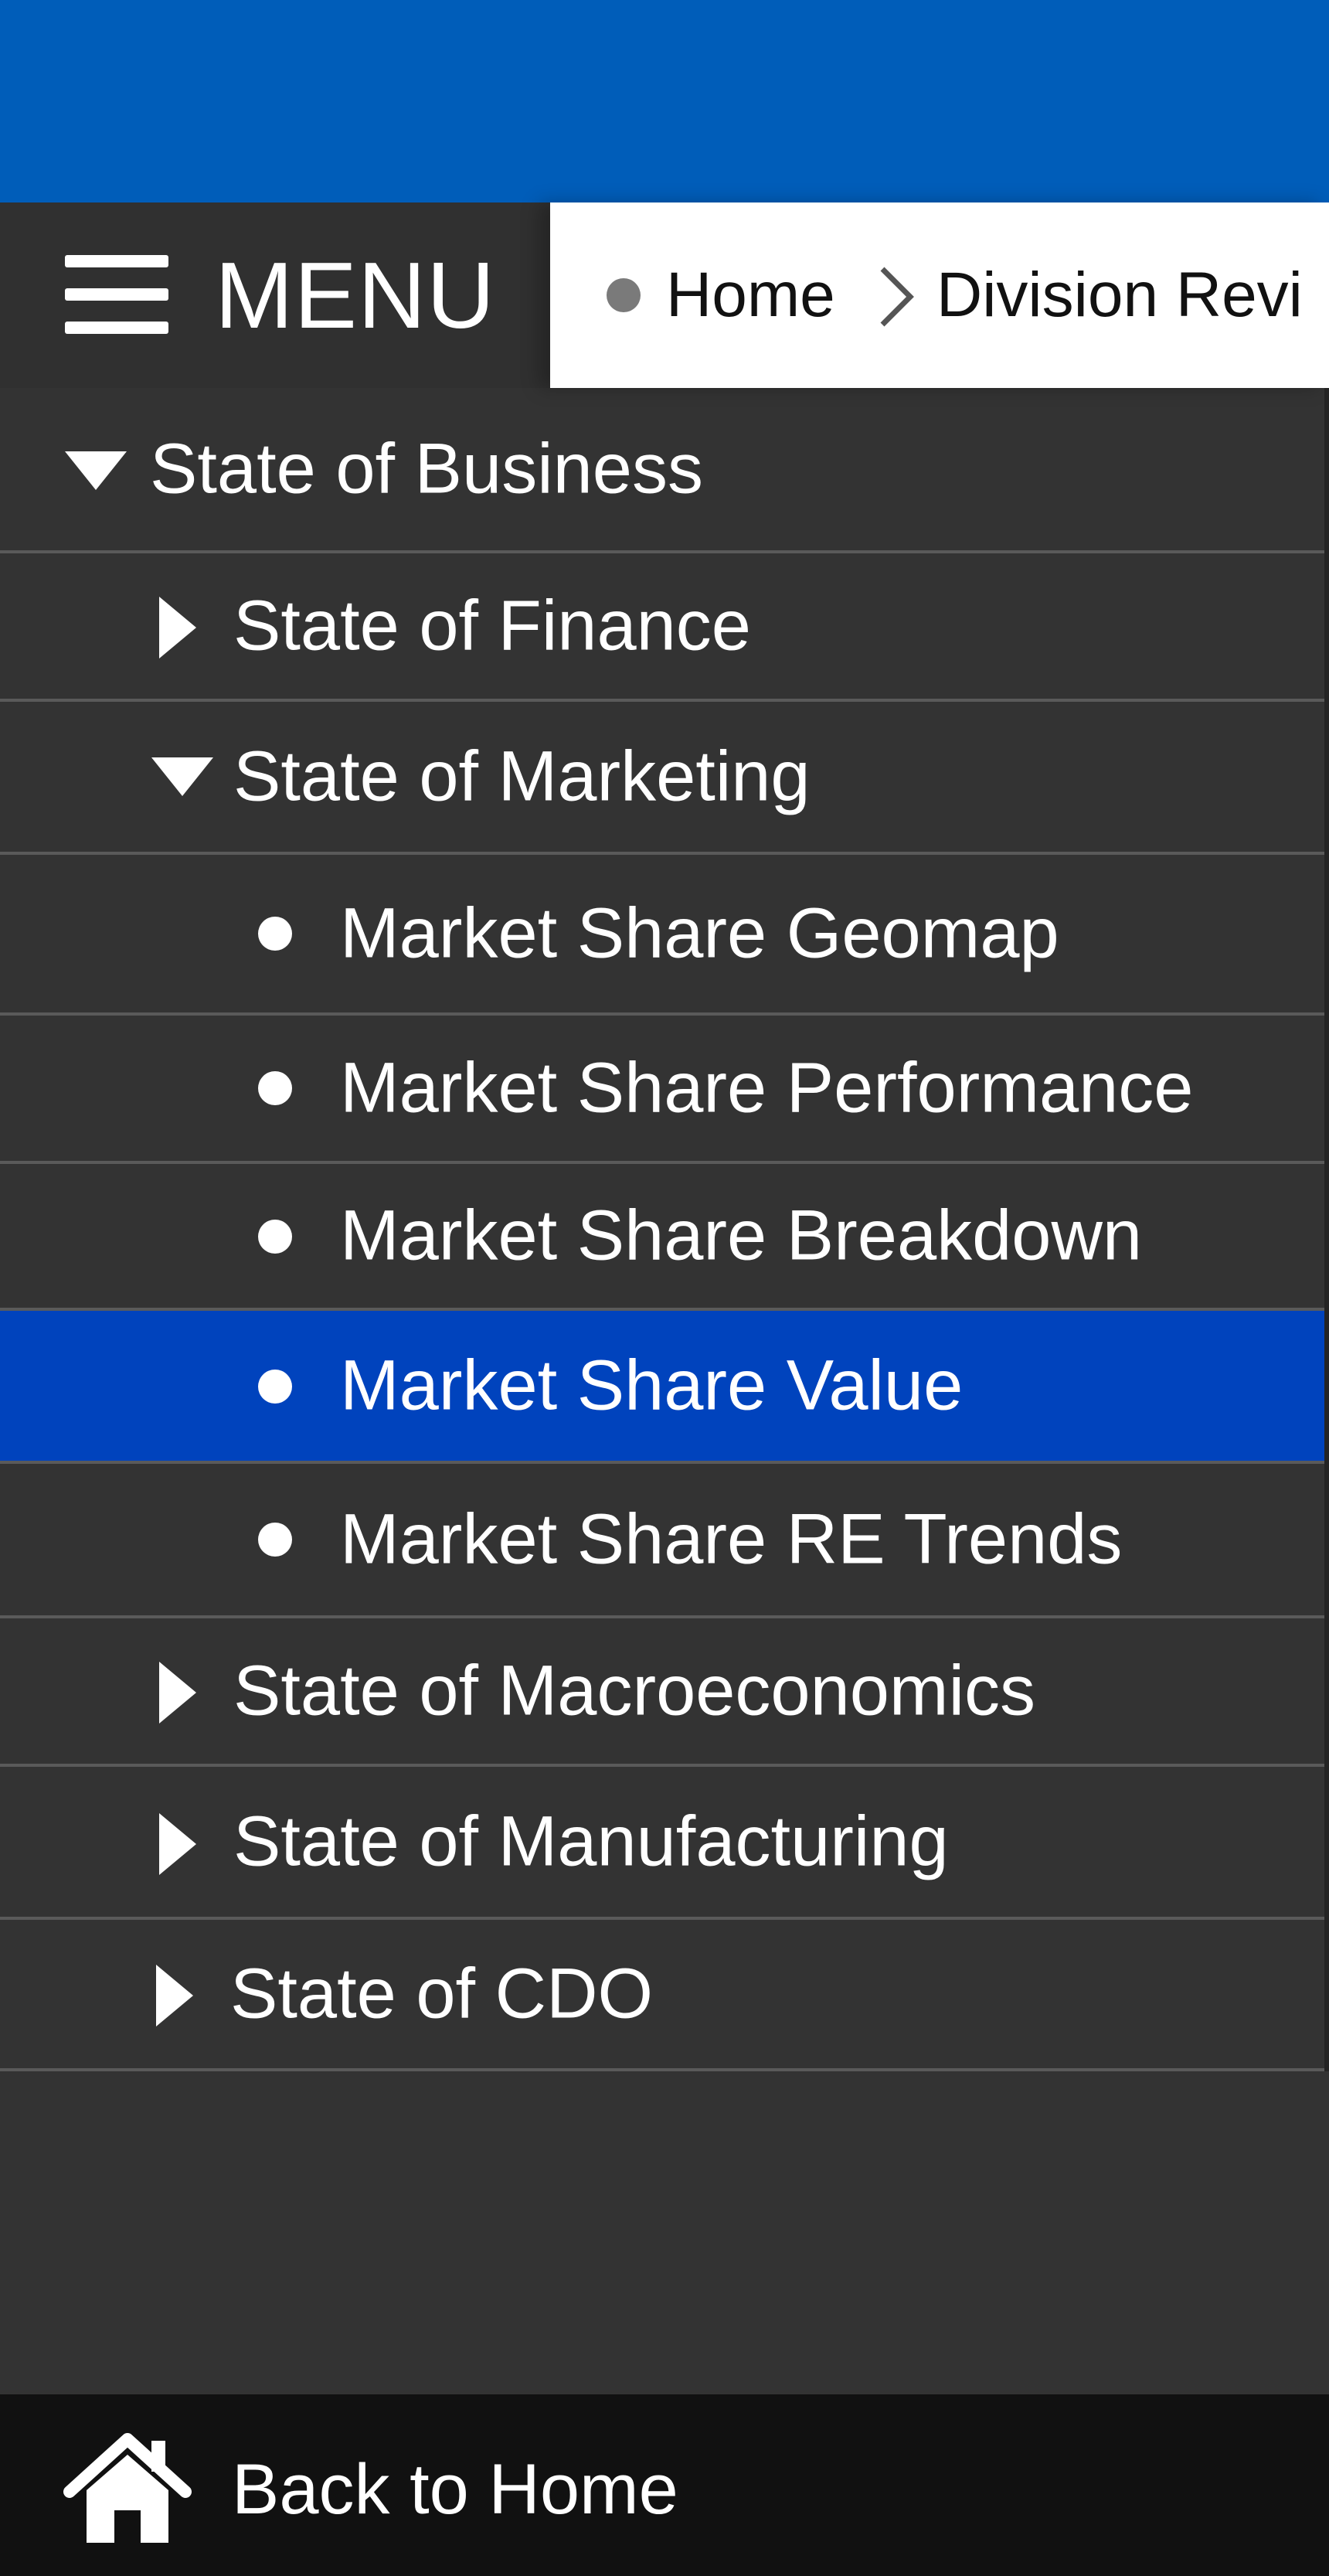 The width and height of the screenshot is (1329, 2576). I want to click on breadcrumb-home-link: Home, so click(750, 295).